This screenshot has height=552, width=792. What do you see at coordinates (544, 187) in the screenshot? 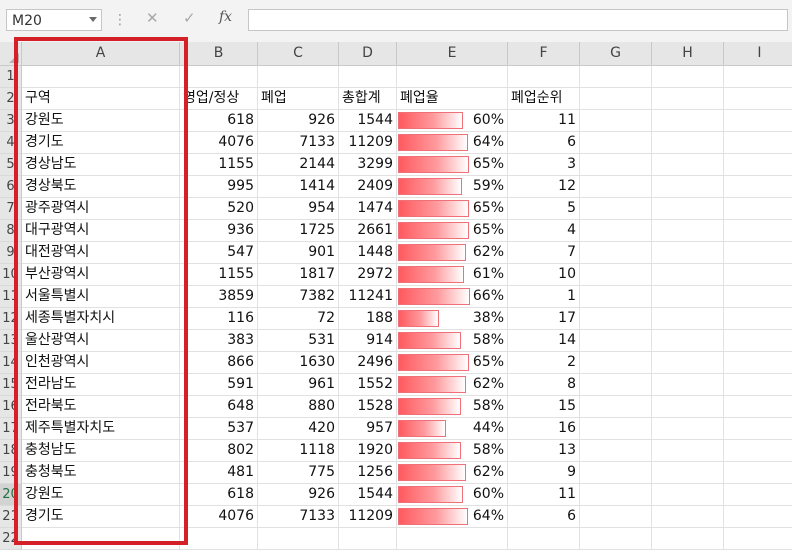
I see `cell-f6: 12` at bounding box center [544, 187].